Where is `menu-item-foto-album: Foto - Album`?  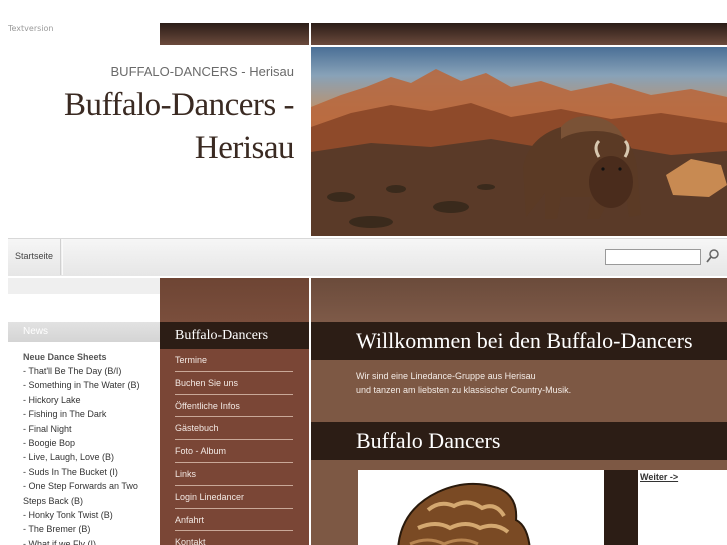 menu-item-foto-album: Foto - Album is located at coordinates (234, 451).